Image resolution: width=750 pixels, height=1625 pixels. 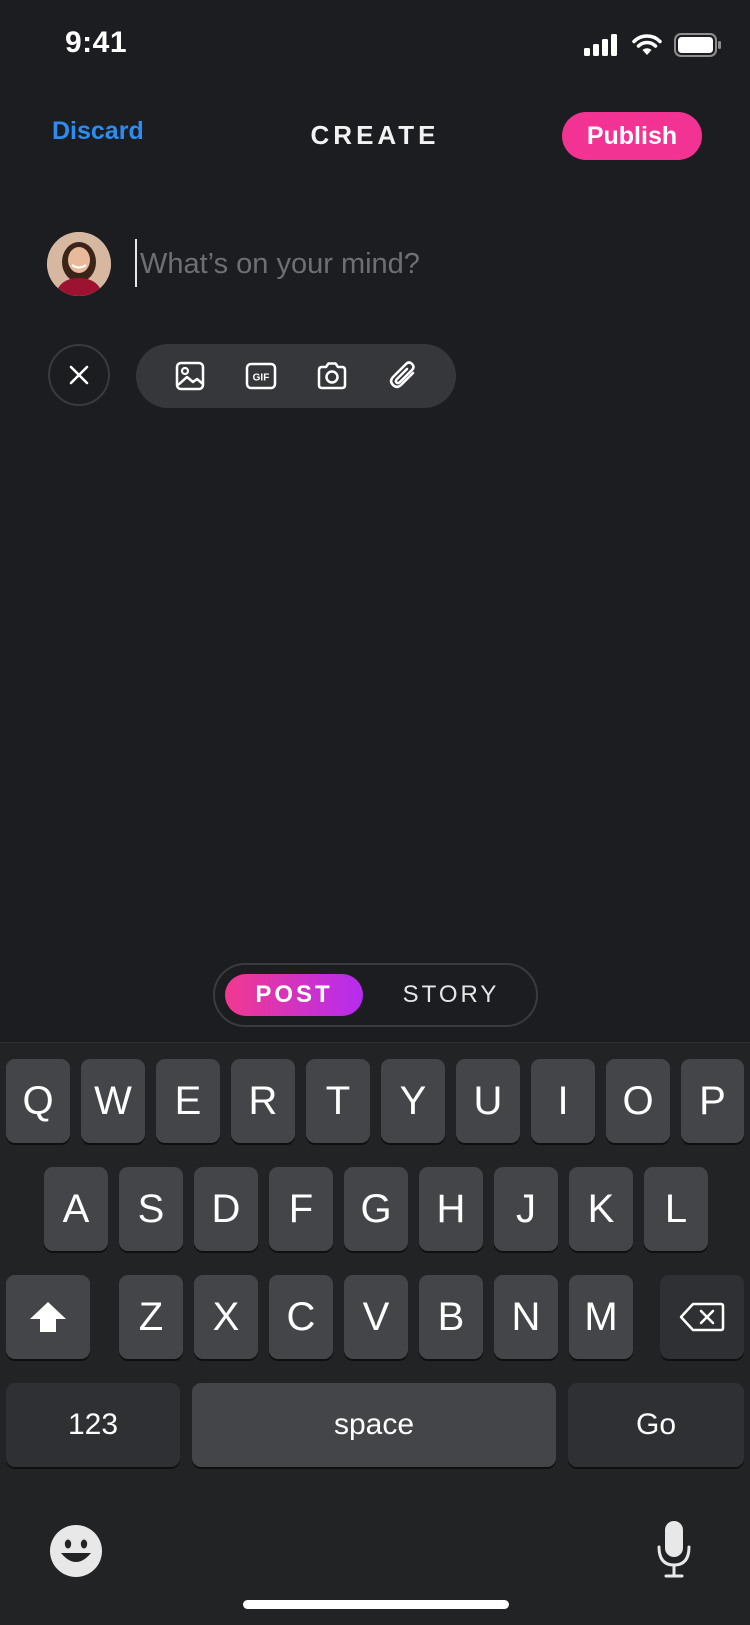 I want to click on key-x: X, so click(x=226, y=1317).